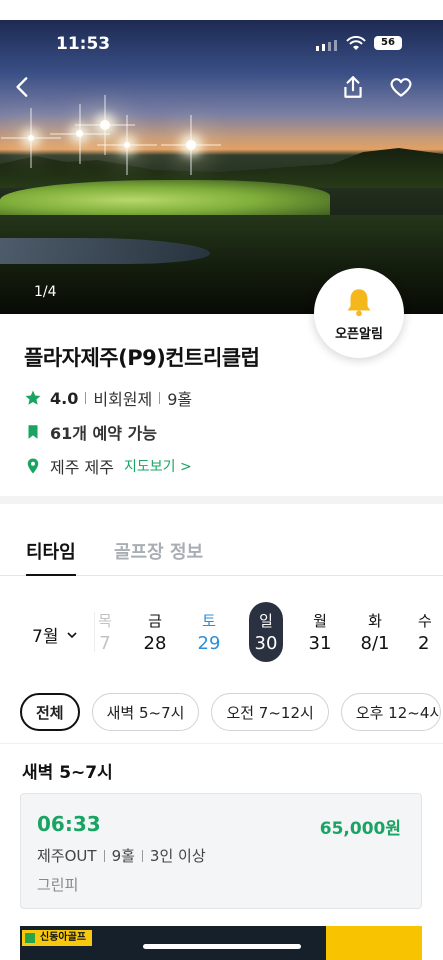  What do you see at coordinates (158, 466) in the screenshot?
I see `map-link: 지도보기 >` at bounding box center [158, 466].